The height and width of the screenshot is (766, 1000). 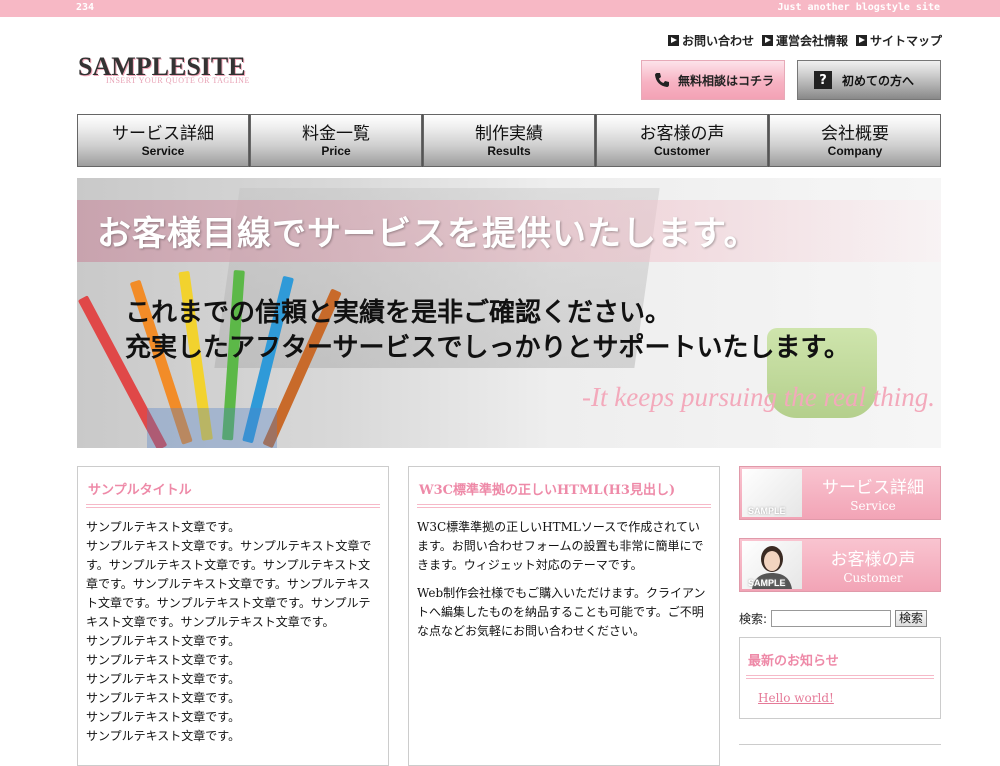 I want to click on search-input, so click(x=831, y=618).